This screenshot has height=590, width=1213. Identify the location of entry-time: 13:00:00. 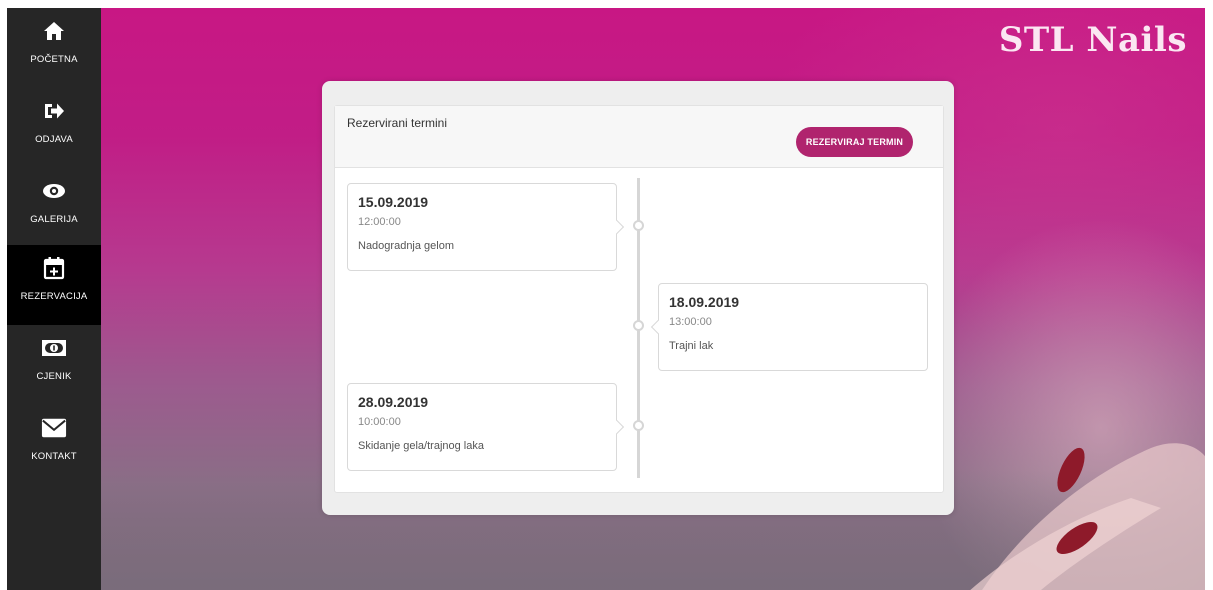
(690, 322).